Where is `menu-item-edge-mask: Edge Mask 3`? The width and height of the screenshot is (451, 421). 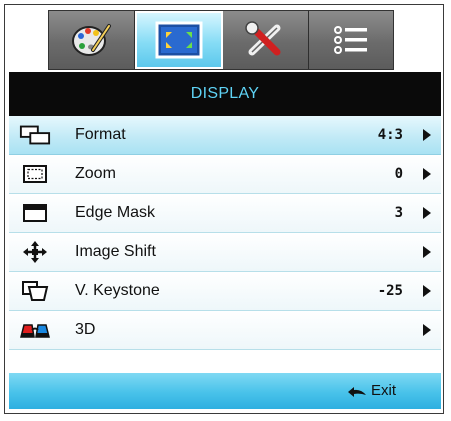
menu-item-edge-mask: Edge Mask 3 is located at coordinates (225, 213).